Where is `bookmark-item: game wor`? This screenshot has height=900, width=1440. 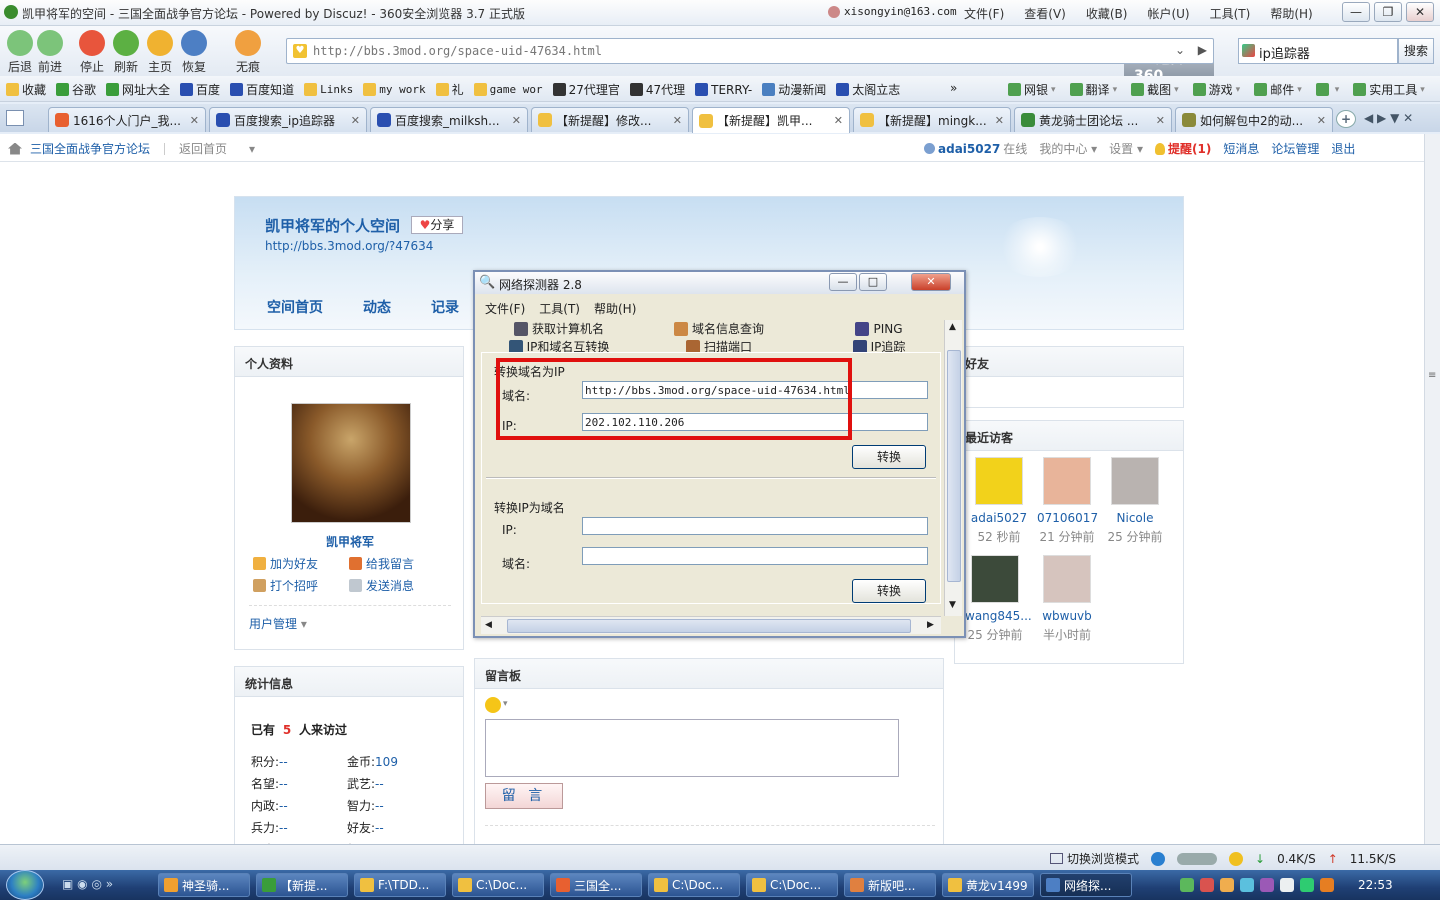
bookmark-item: game wor is located at coordinates (508, 89).